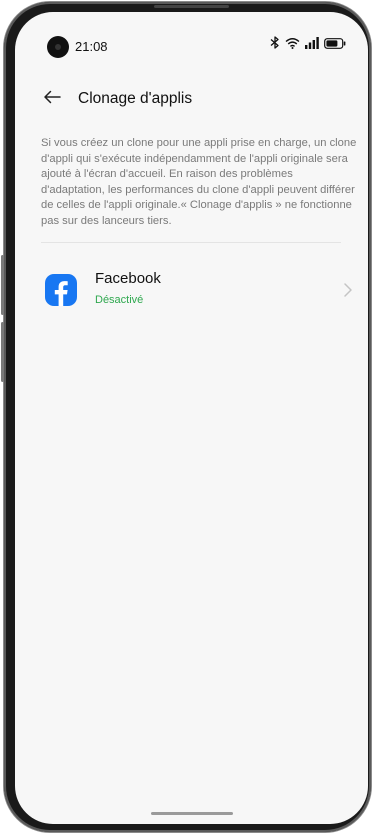 The image size is (375, 834). I want to click on app-clone-status: Désactivé, so click(119, 300).